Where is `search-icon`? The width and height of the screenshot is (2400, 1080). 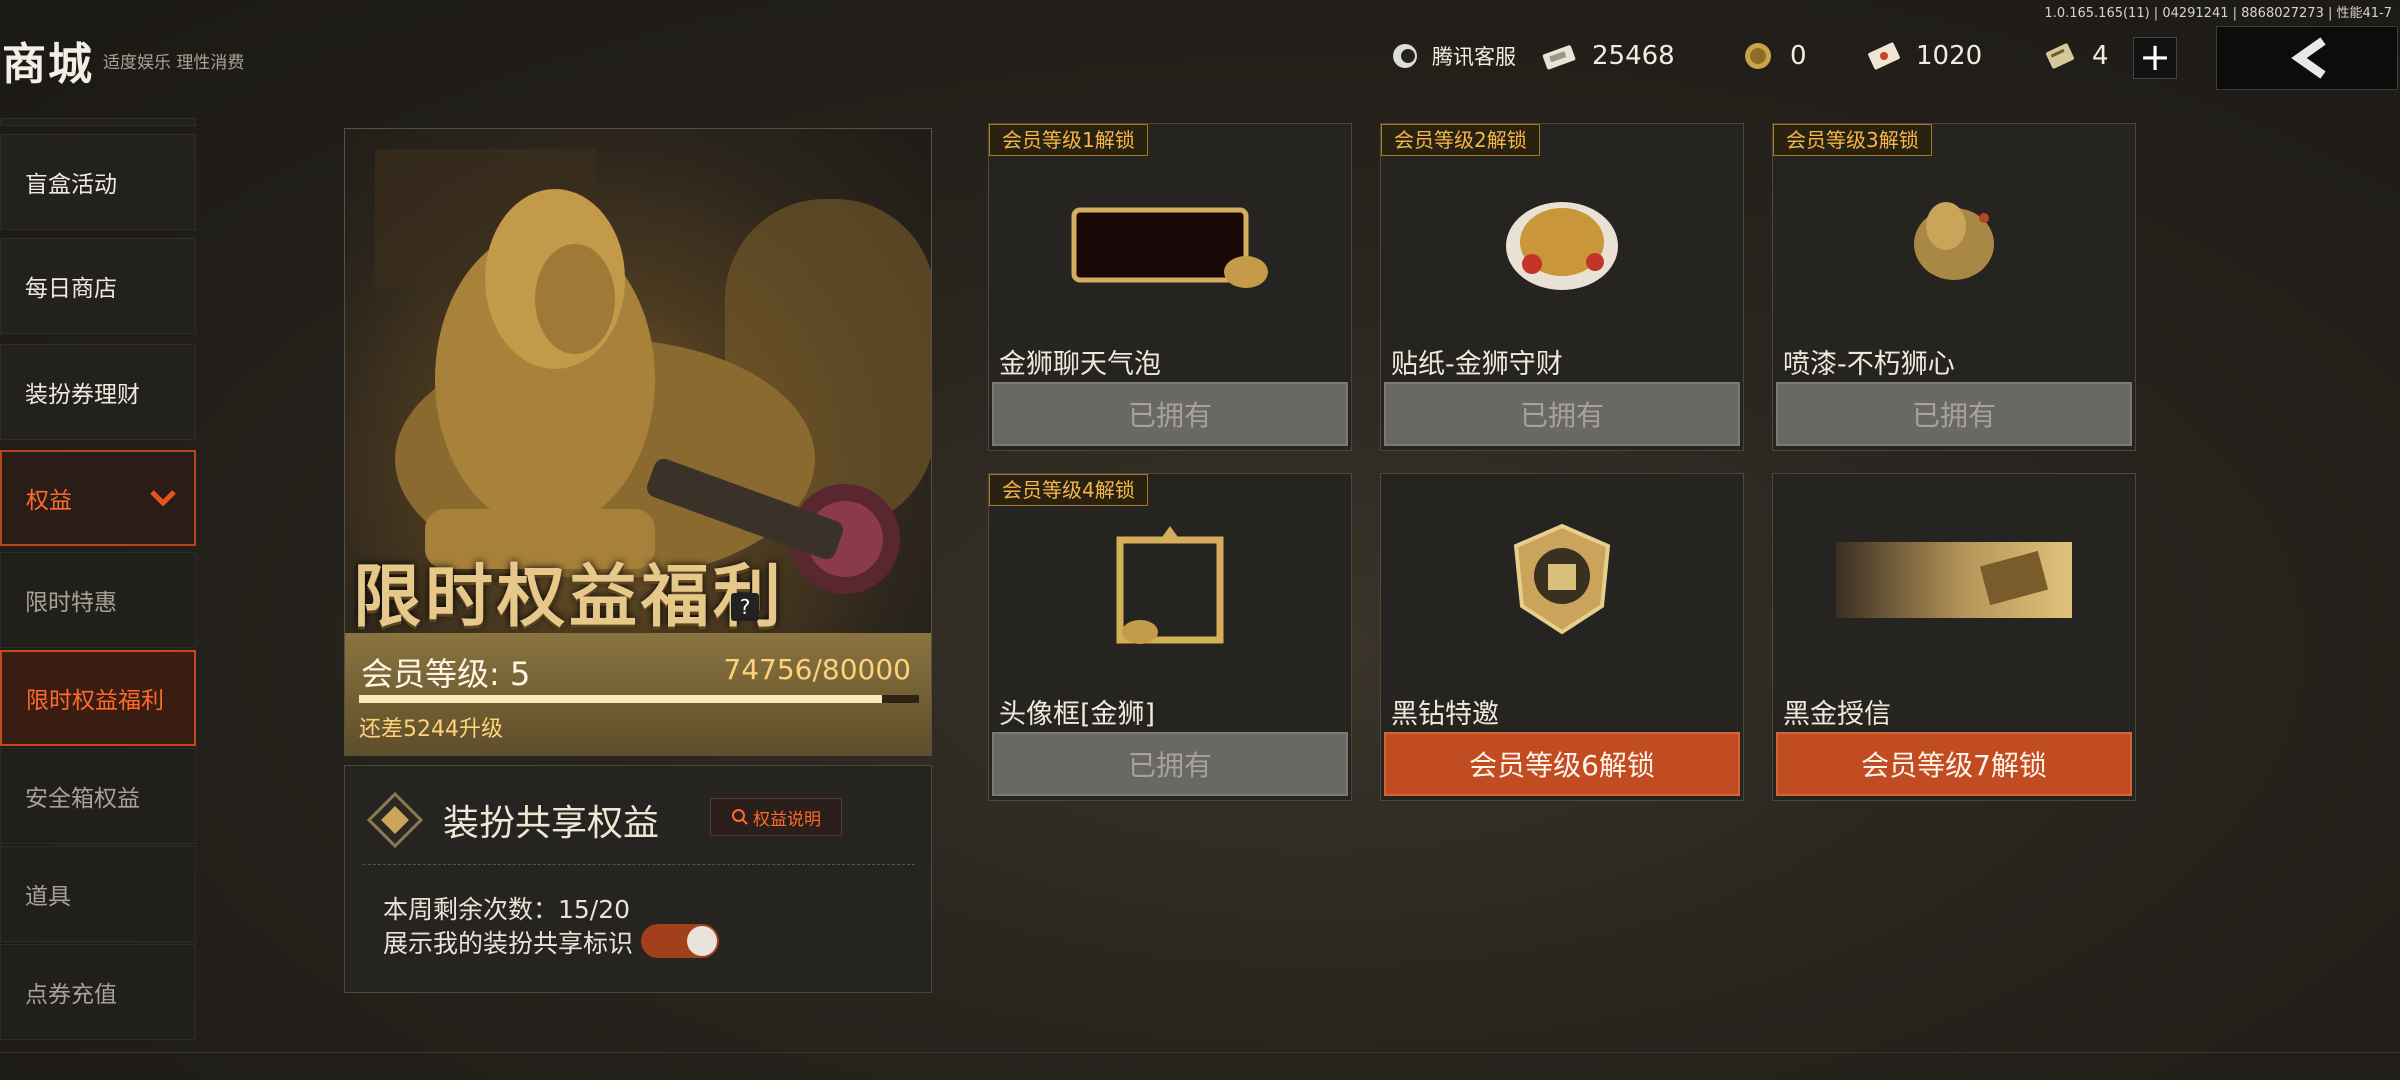 search-icon is located at coordinates (740, 817).